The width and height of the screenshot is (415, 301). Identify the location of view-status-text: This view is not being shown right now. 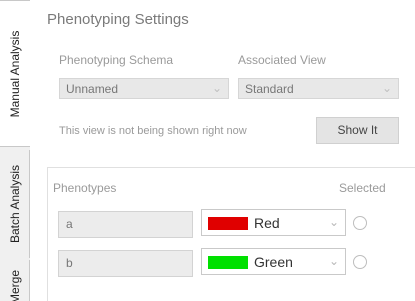
(153, 131).